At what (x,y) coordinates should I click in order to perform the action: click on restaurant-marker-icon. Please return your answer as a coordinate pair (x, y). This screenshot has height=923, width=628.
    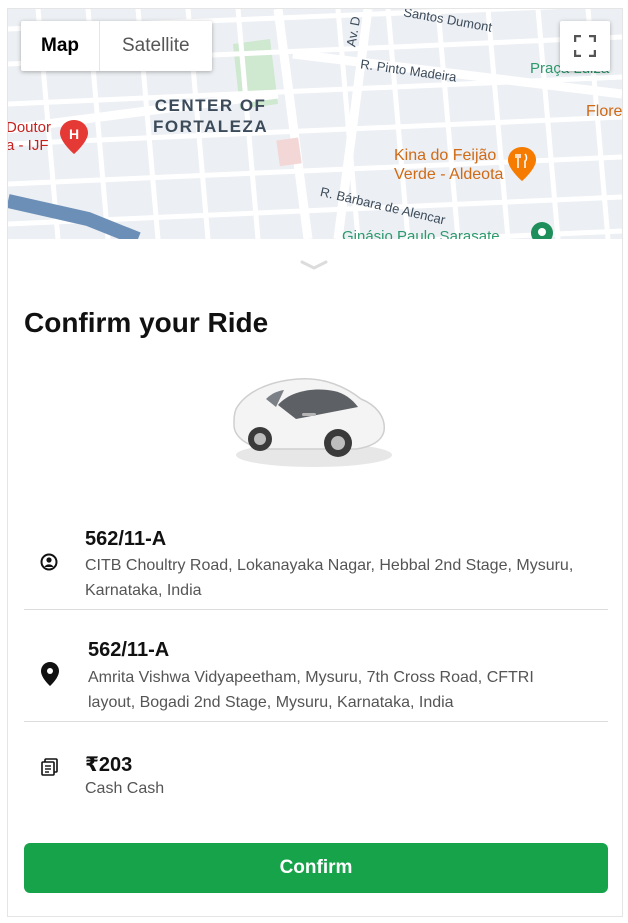
    Looking at the image, I should click on (522, 164).